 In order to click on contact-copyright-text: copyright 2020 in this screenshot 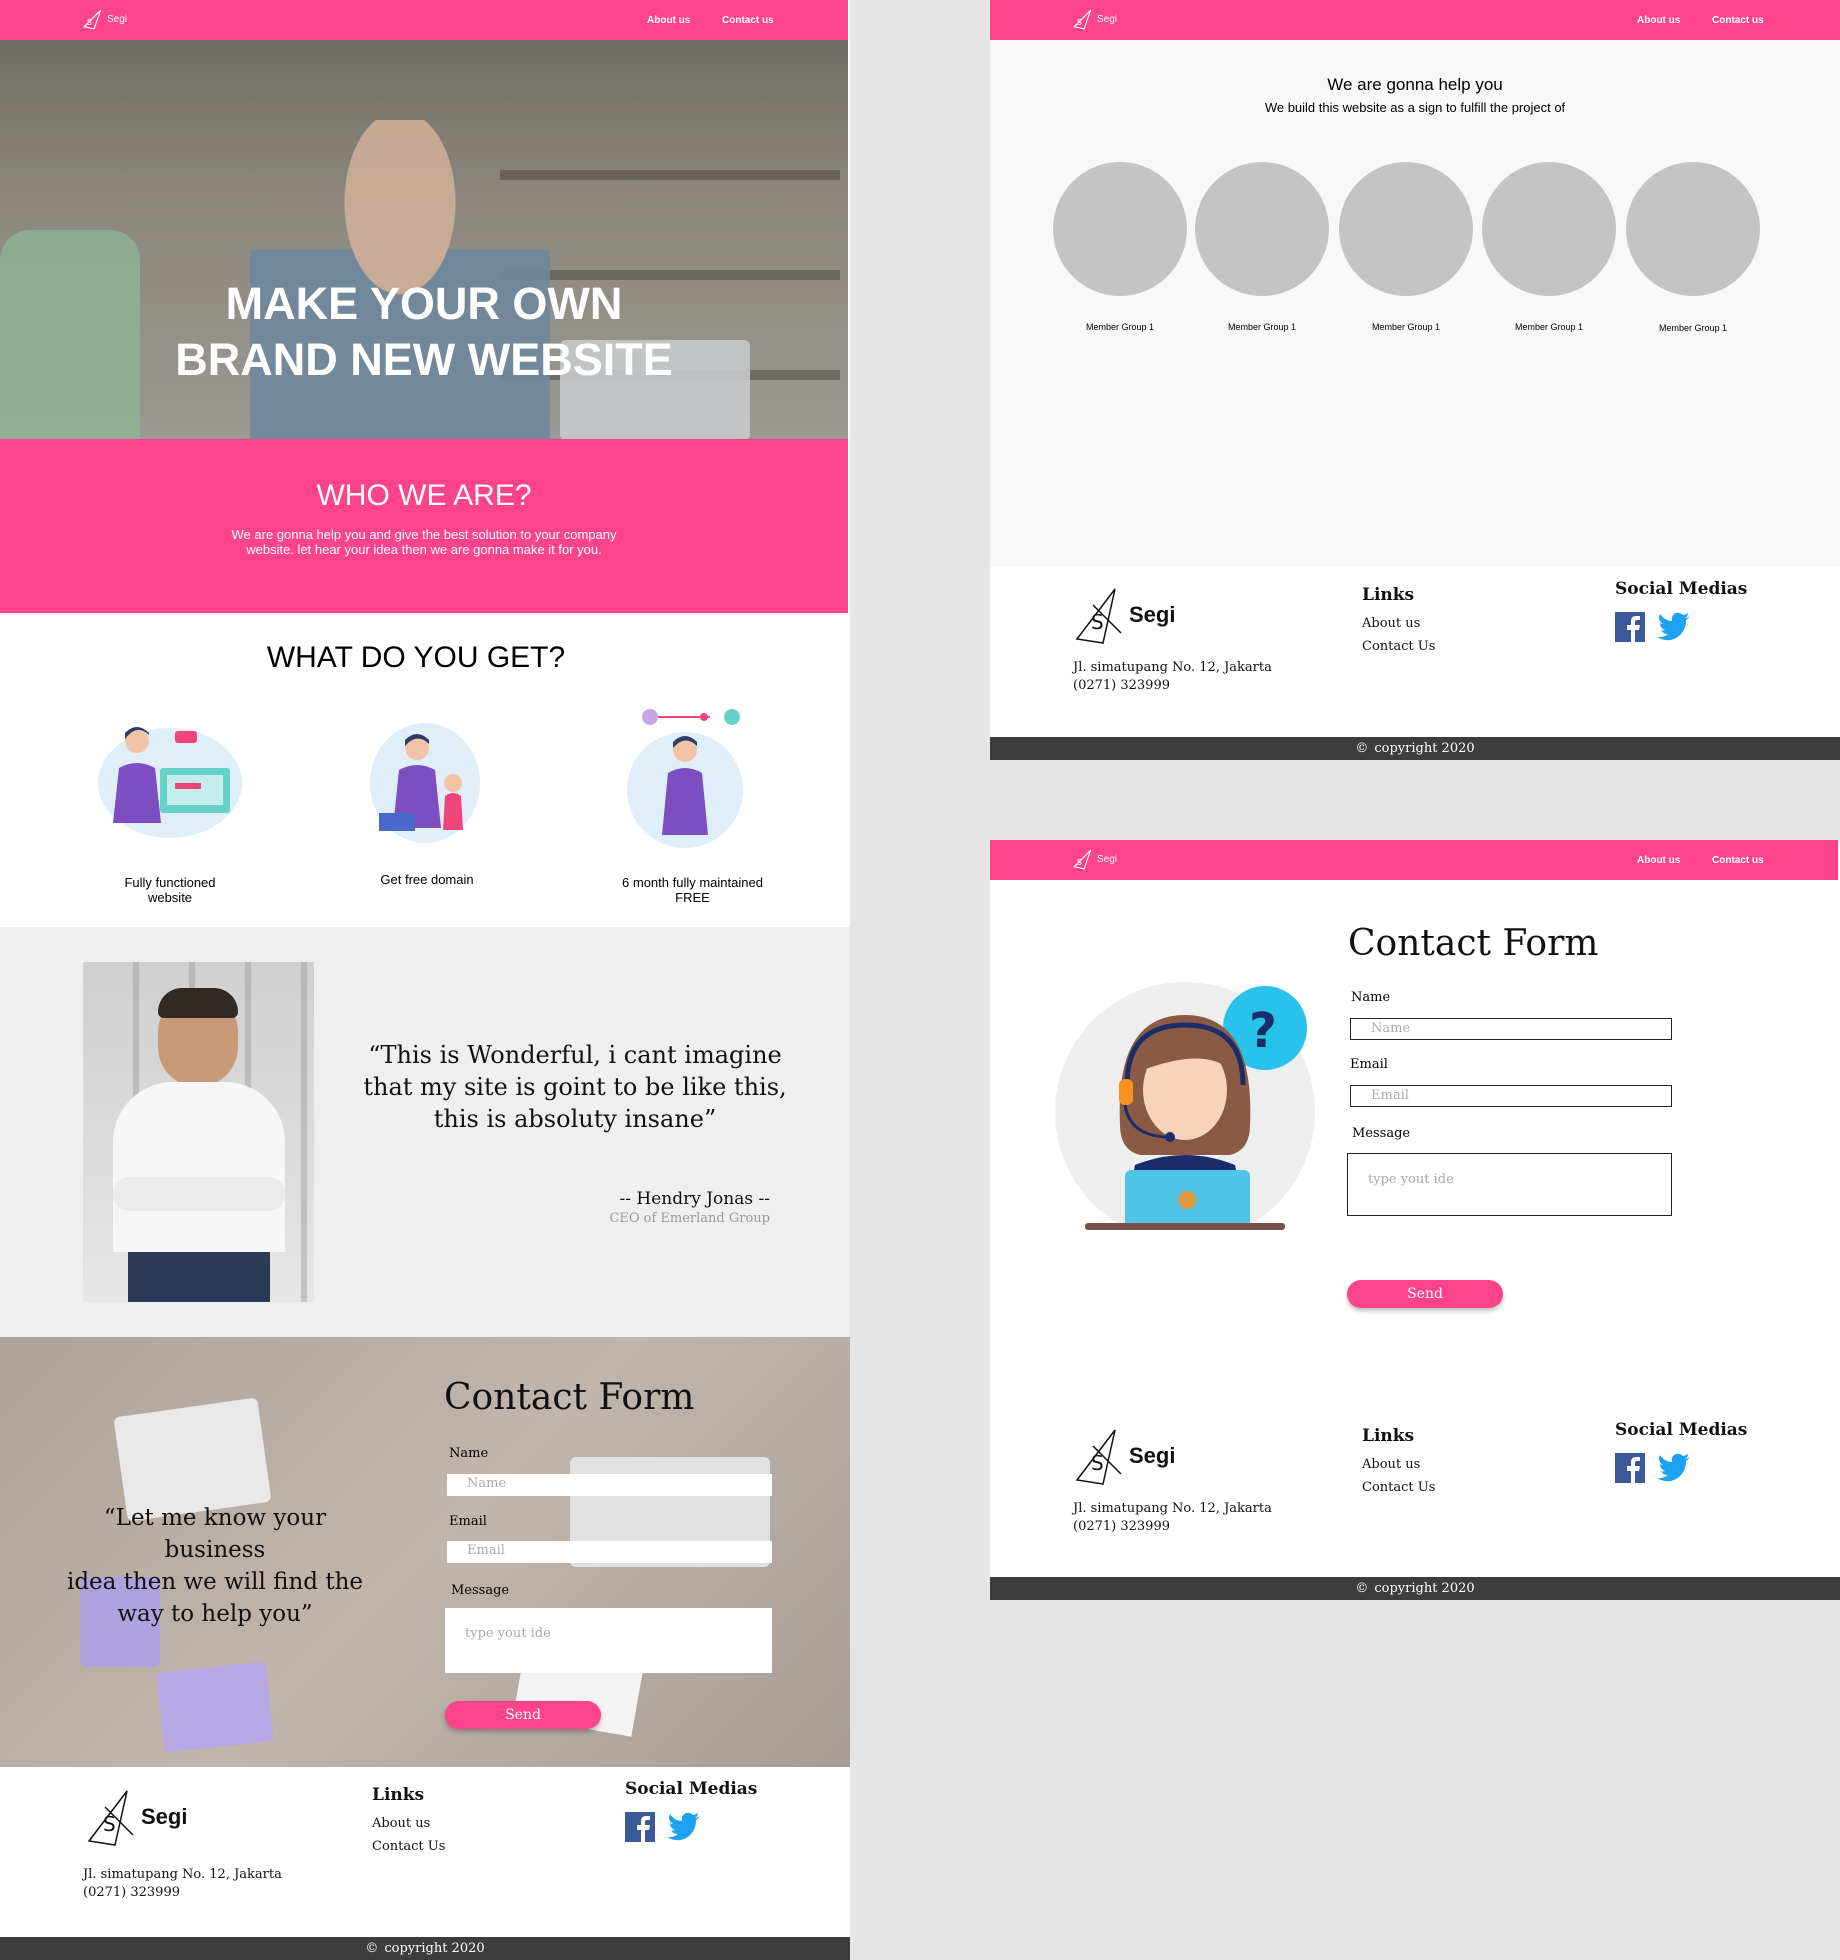, I will do `click(1424, 1588)`.